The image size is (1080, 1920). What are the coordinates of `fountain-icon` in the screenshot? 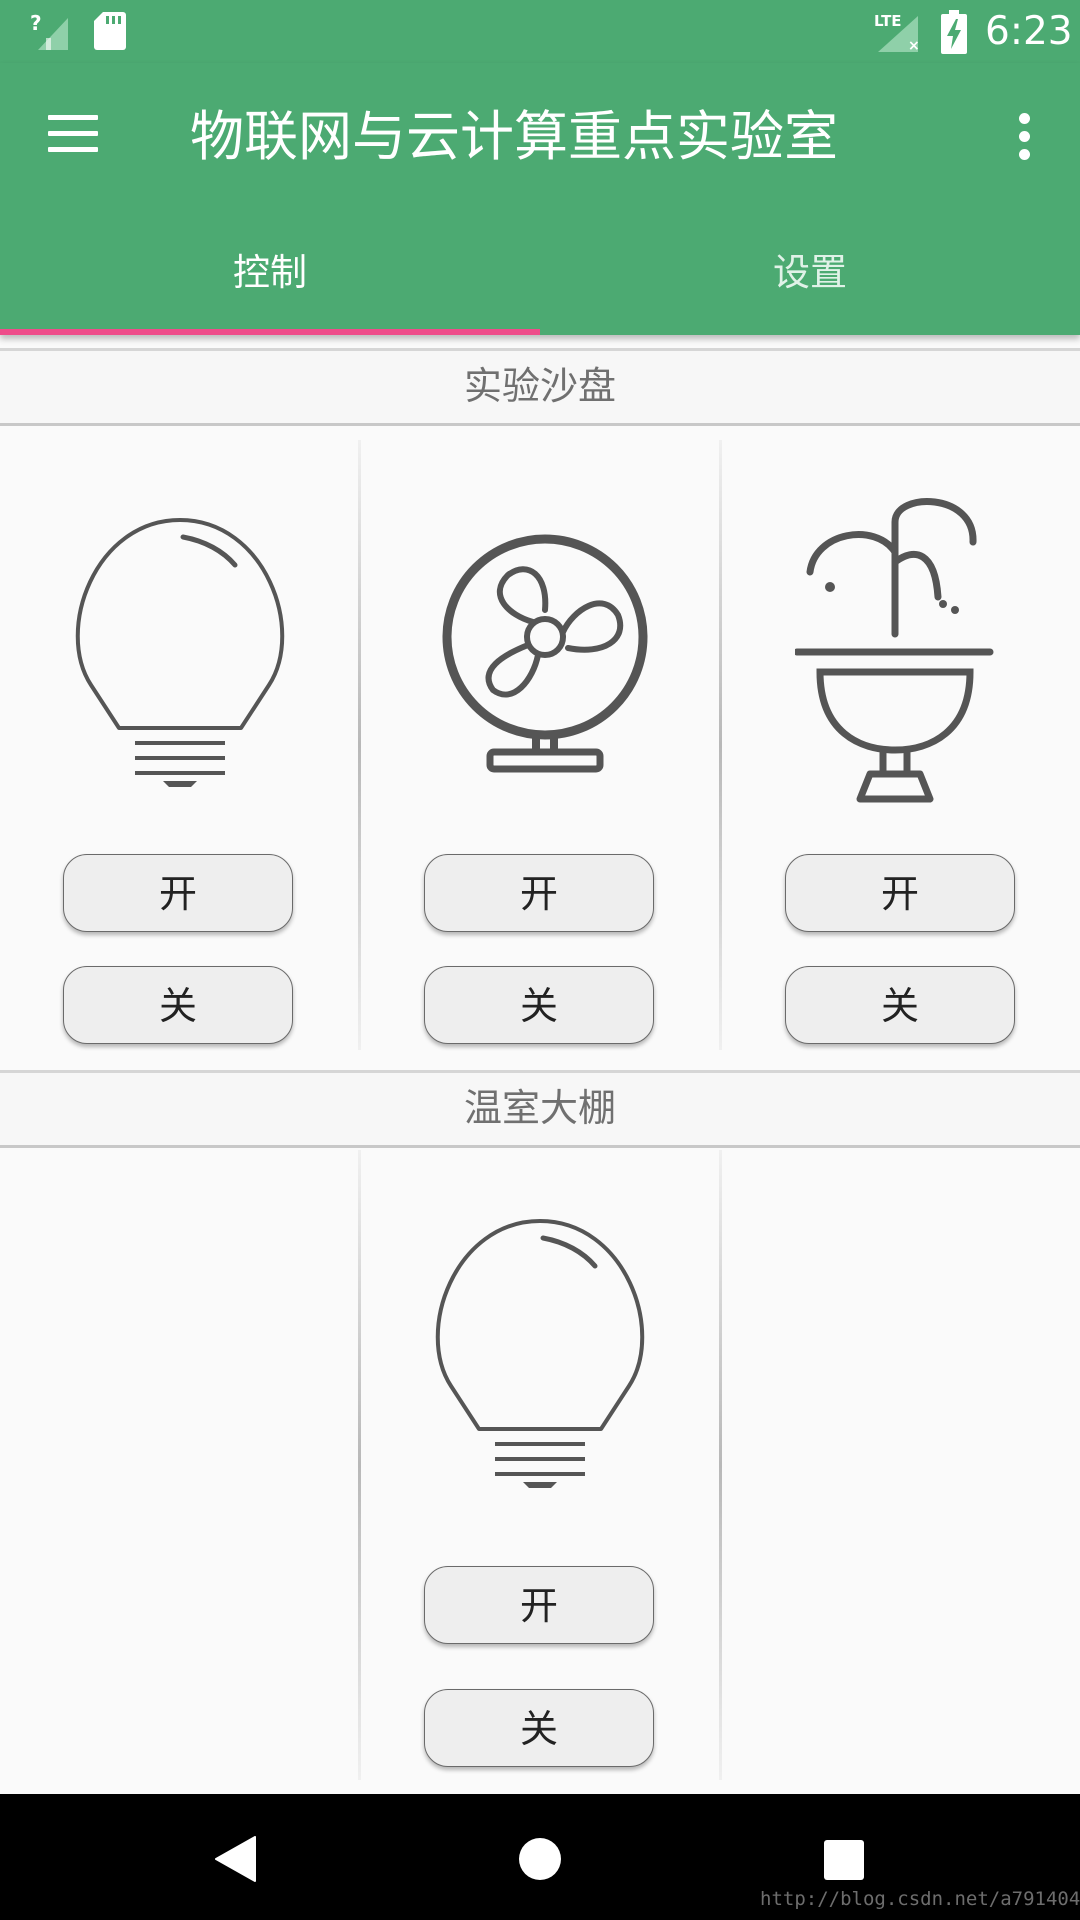 It's located at (894, 650).